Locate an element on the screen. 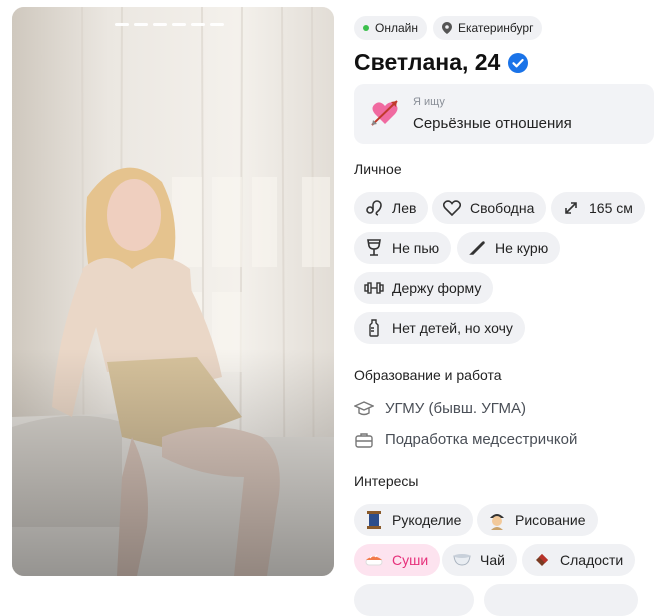 The width and height of the screenshot is (671, 616). sushi-icon is located at coordinates (374, 560).